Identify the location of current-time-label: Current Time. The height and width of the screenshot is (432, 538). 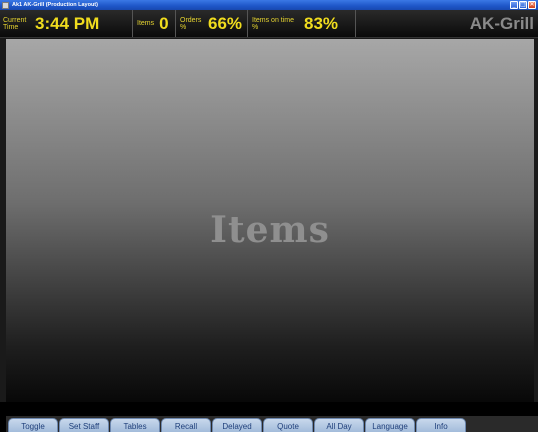
(15, 23).